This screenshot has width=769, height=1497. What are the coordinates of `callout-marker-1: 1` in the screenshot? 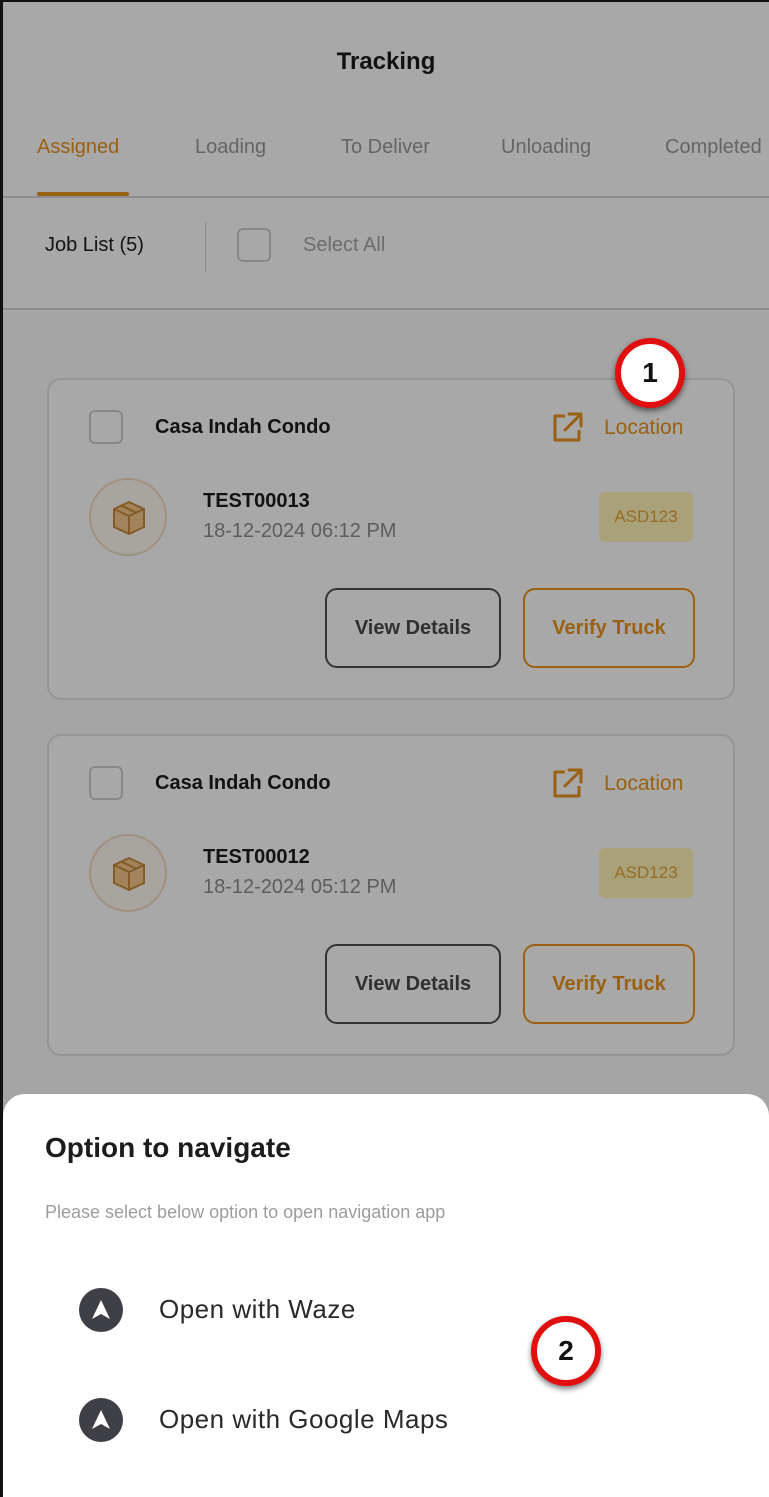 It's located at (650, 373).